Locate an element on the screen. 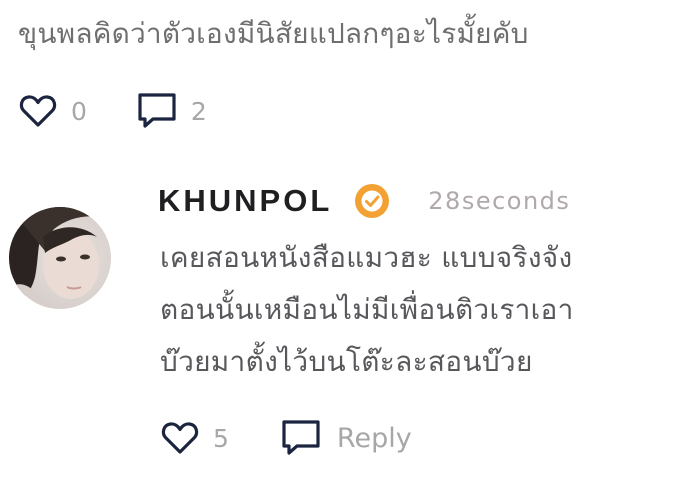 This screenshot has width=680, height=487. comment-count: 2 is located at coordinates (198, 111).